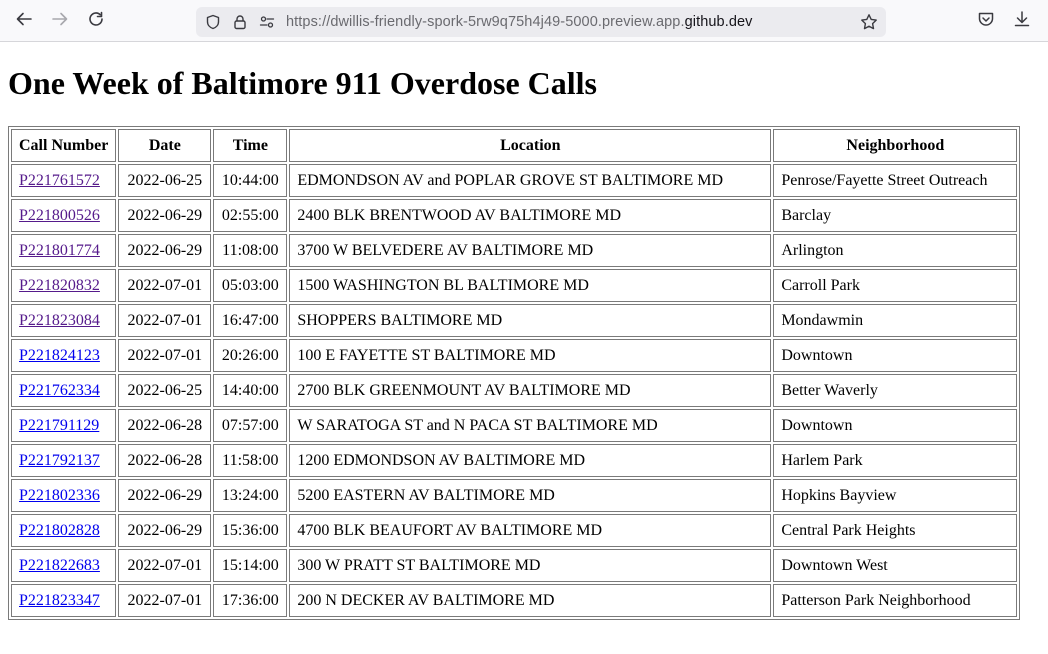 The image size is (1048, 654). I want to click on neighborhood-cell: Better Waverly, so click(895, 390).